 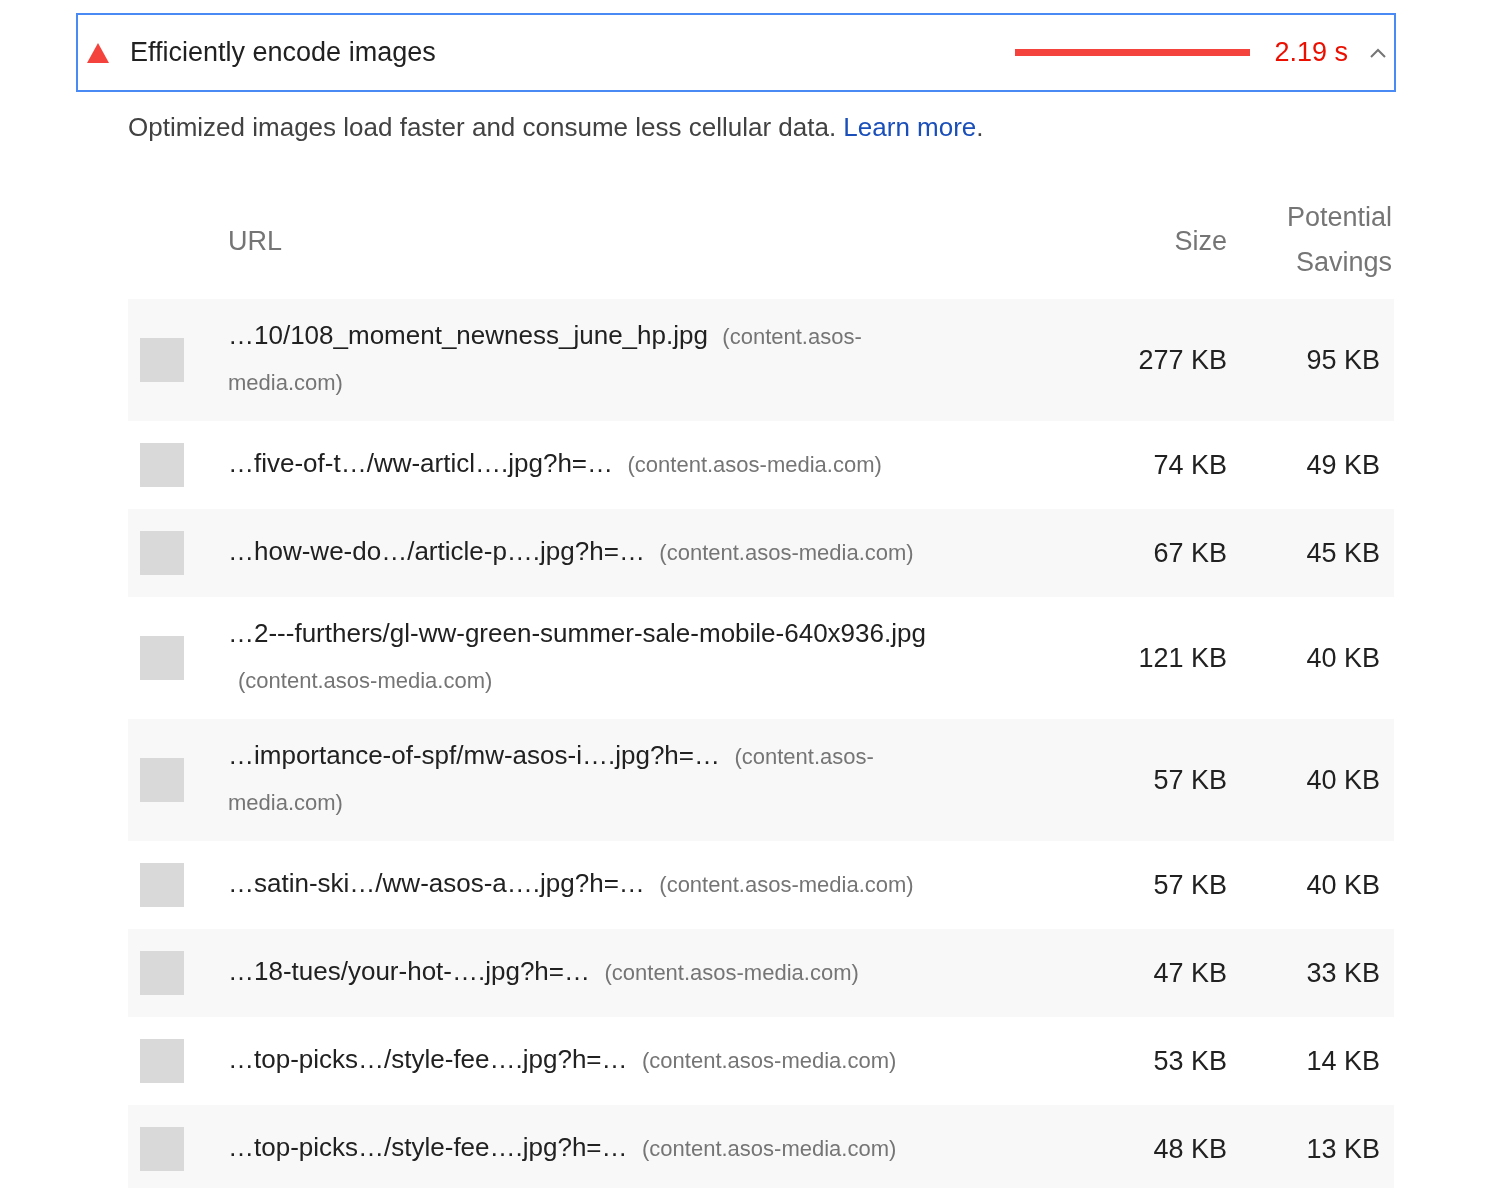 What do you see at coordinates (1311, 53) in the screenshot?
I see `savings-value: 2.19 s` at bounding box center [1311, 53].